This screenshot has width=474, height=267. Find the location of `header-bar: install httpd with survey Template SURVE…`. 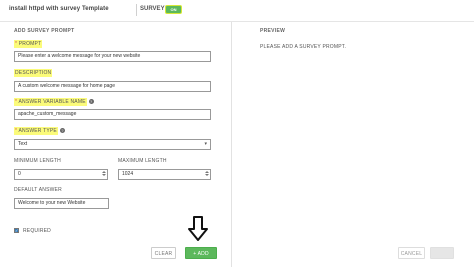

header-bar: install httpd with survey Template SURVE… is located at coordinates (237, 11).